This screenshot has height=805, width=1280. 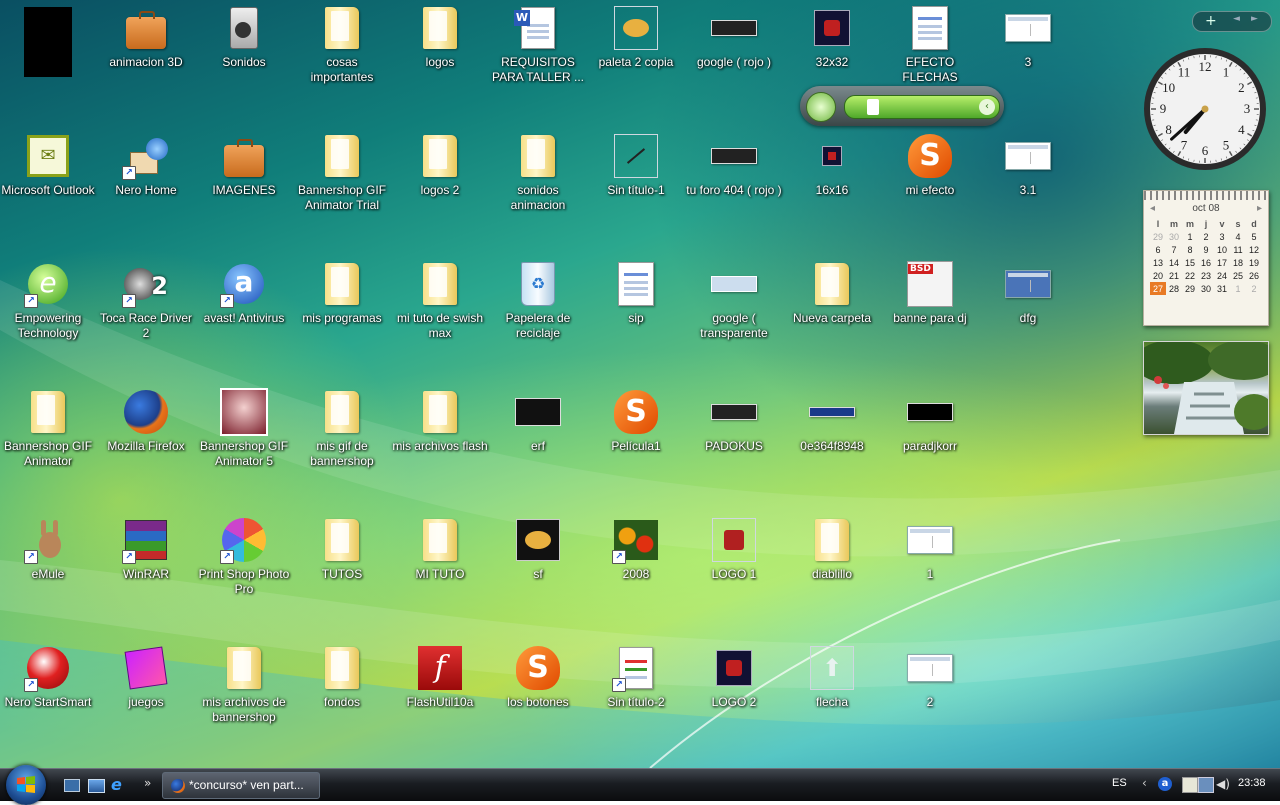 What do you see at coordinates (342, 44) in the screenshot?
I see `desktop-icon-cosas-importantes: cosas importantes` at bounding box center [342, 44].